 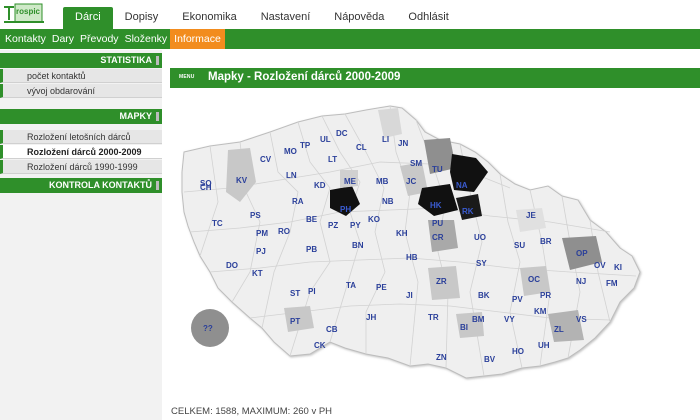 I want to click on app-logo: rospic, so click(x=24, y=14).